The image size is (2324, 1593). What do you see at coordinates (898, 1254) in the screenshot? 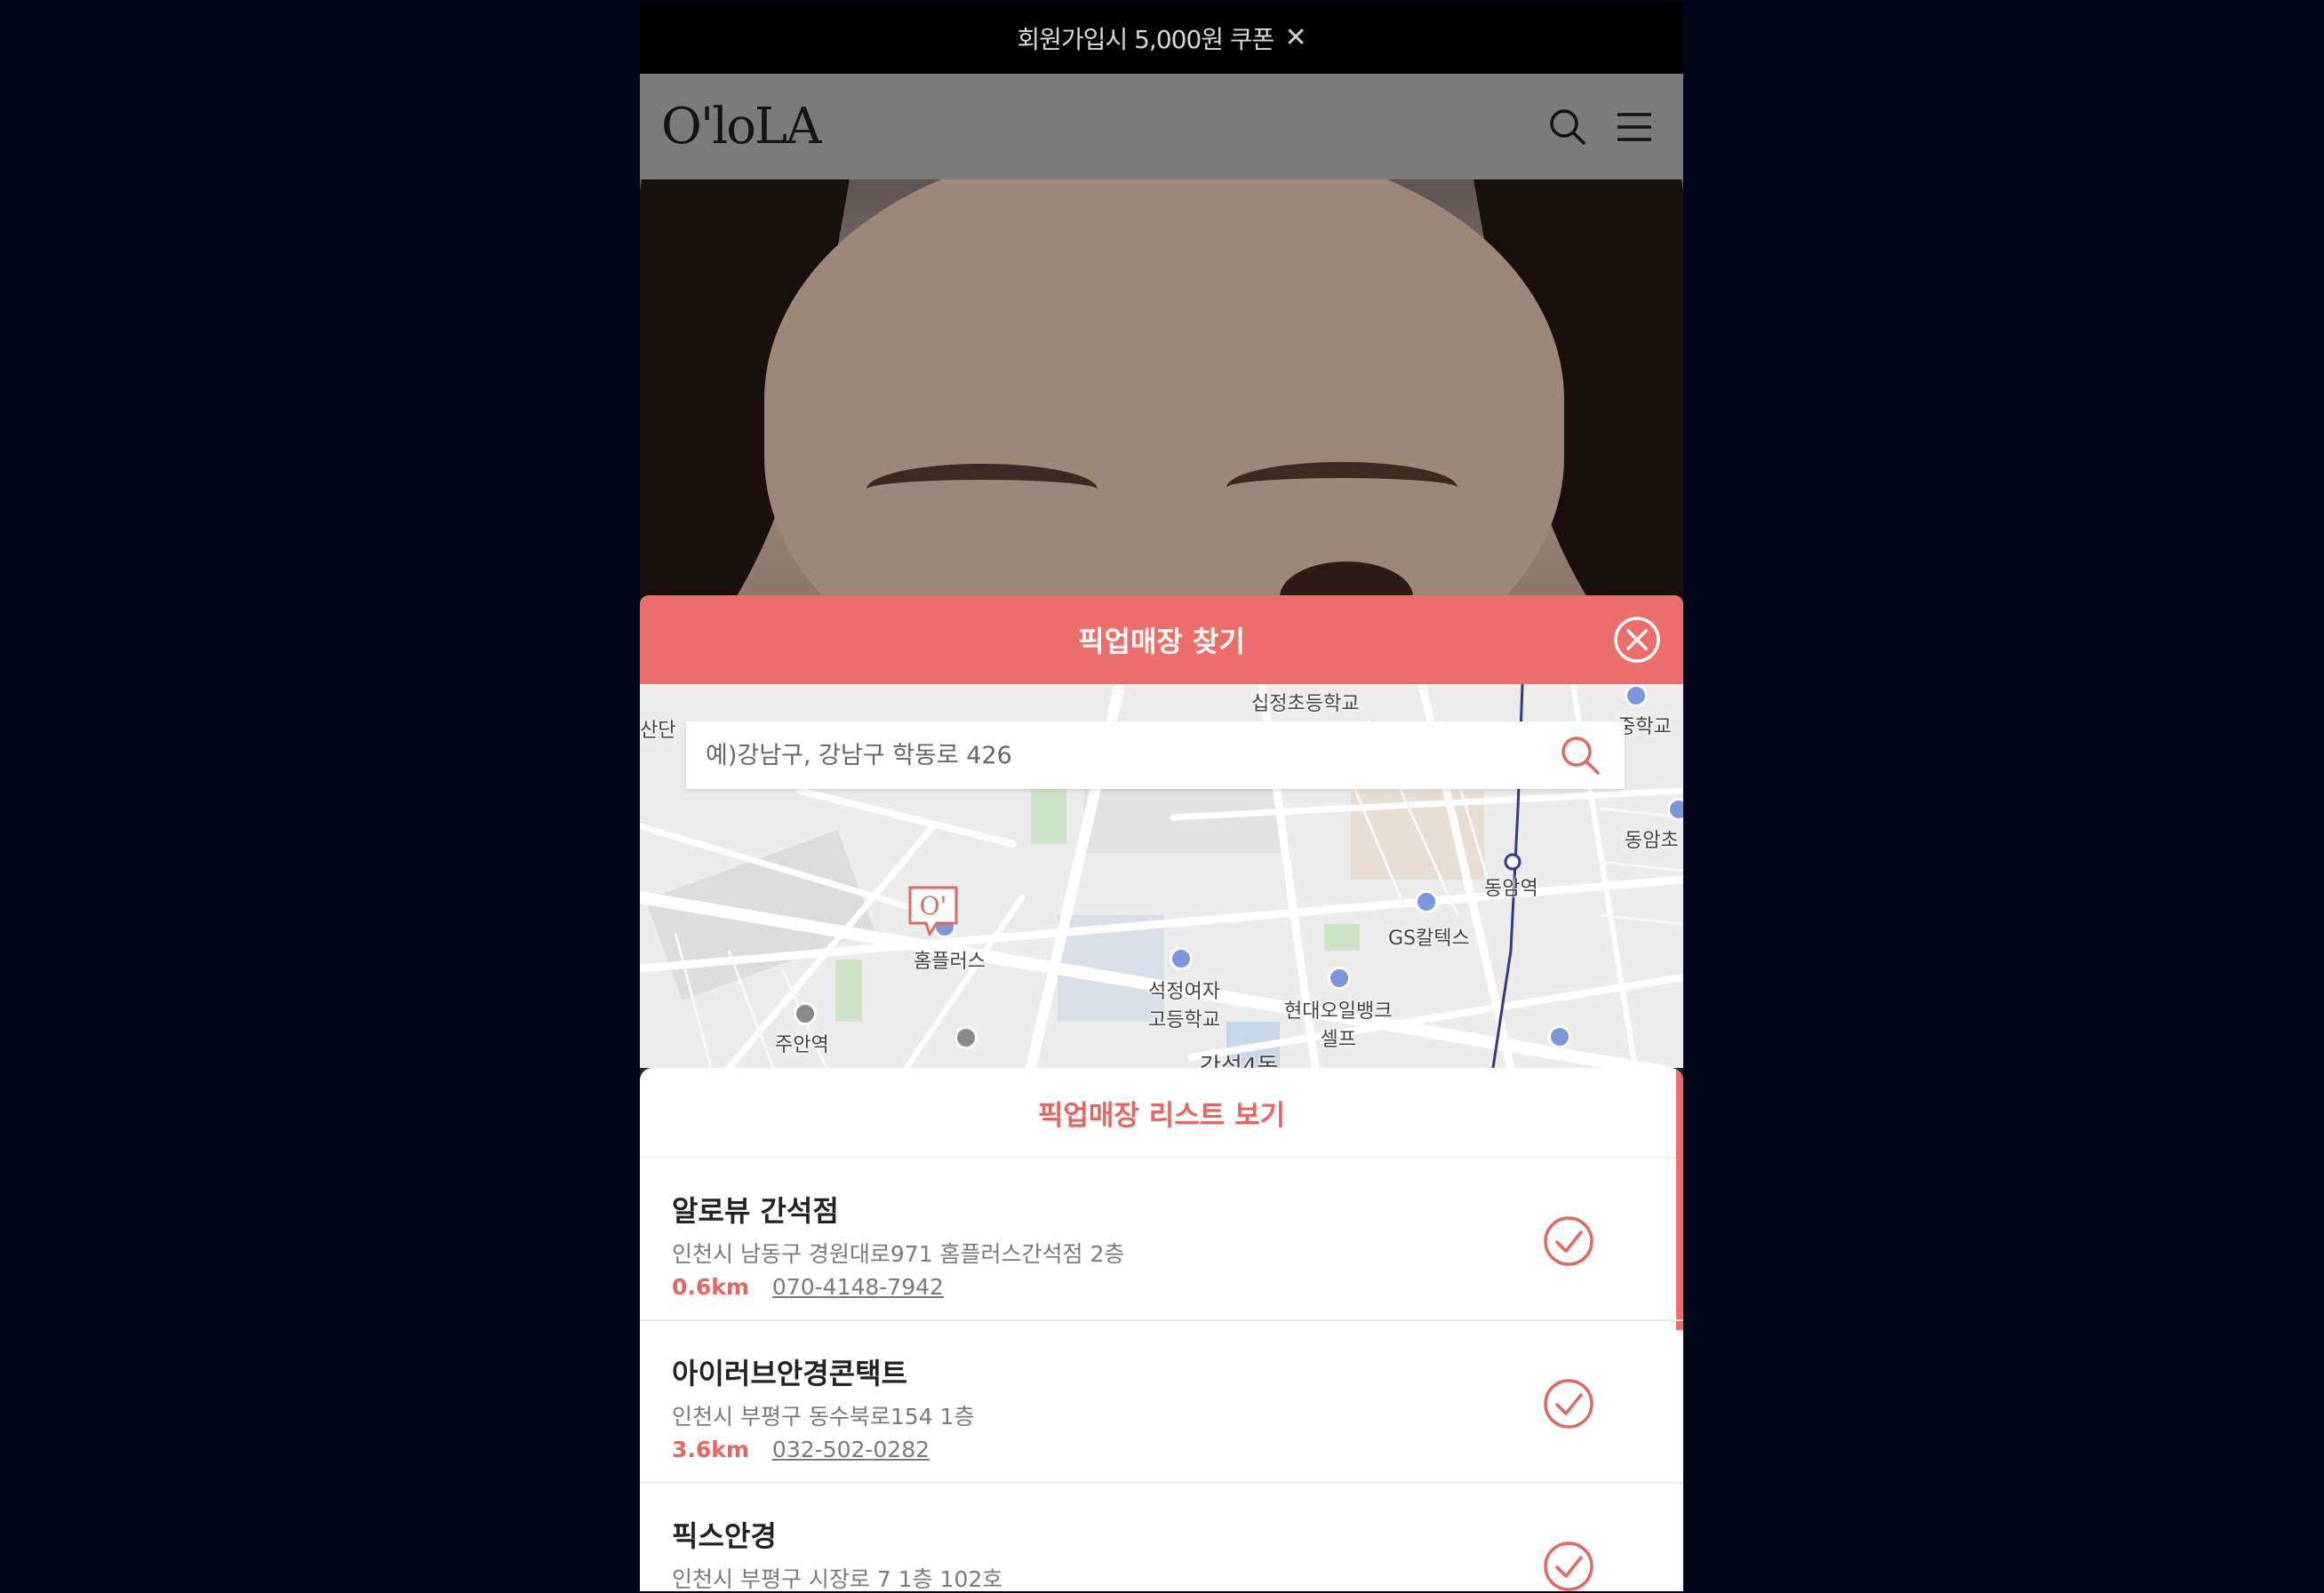
I see `store-address: 인천시 남동구 경원대로971 홈플러스간석점 2층` at bounding box center [898, 1254].